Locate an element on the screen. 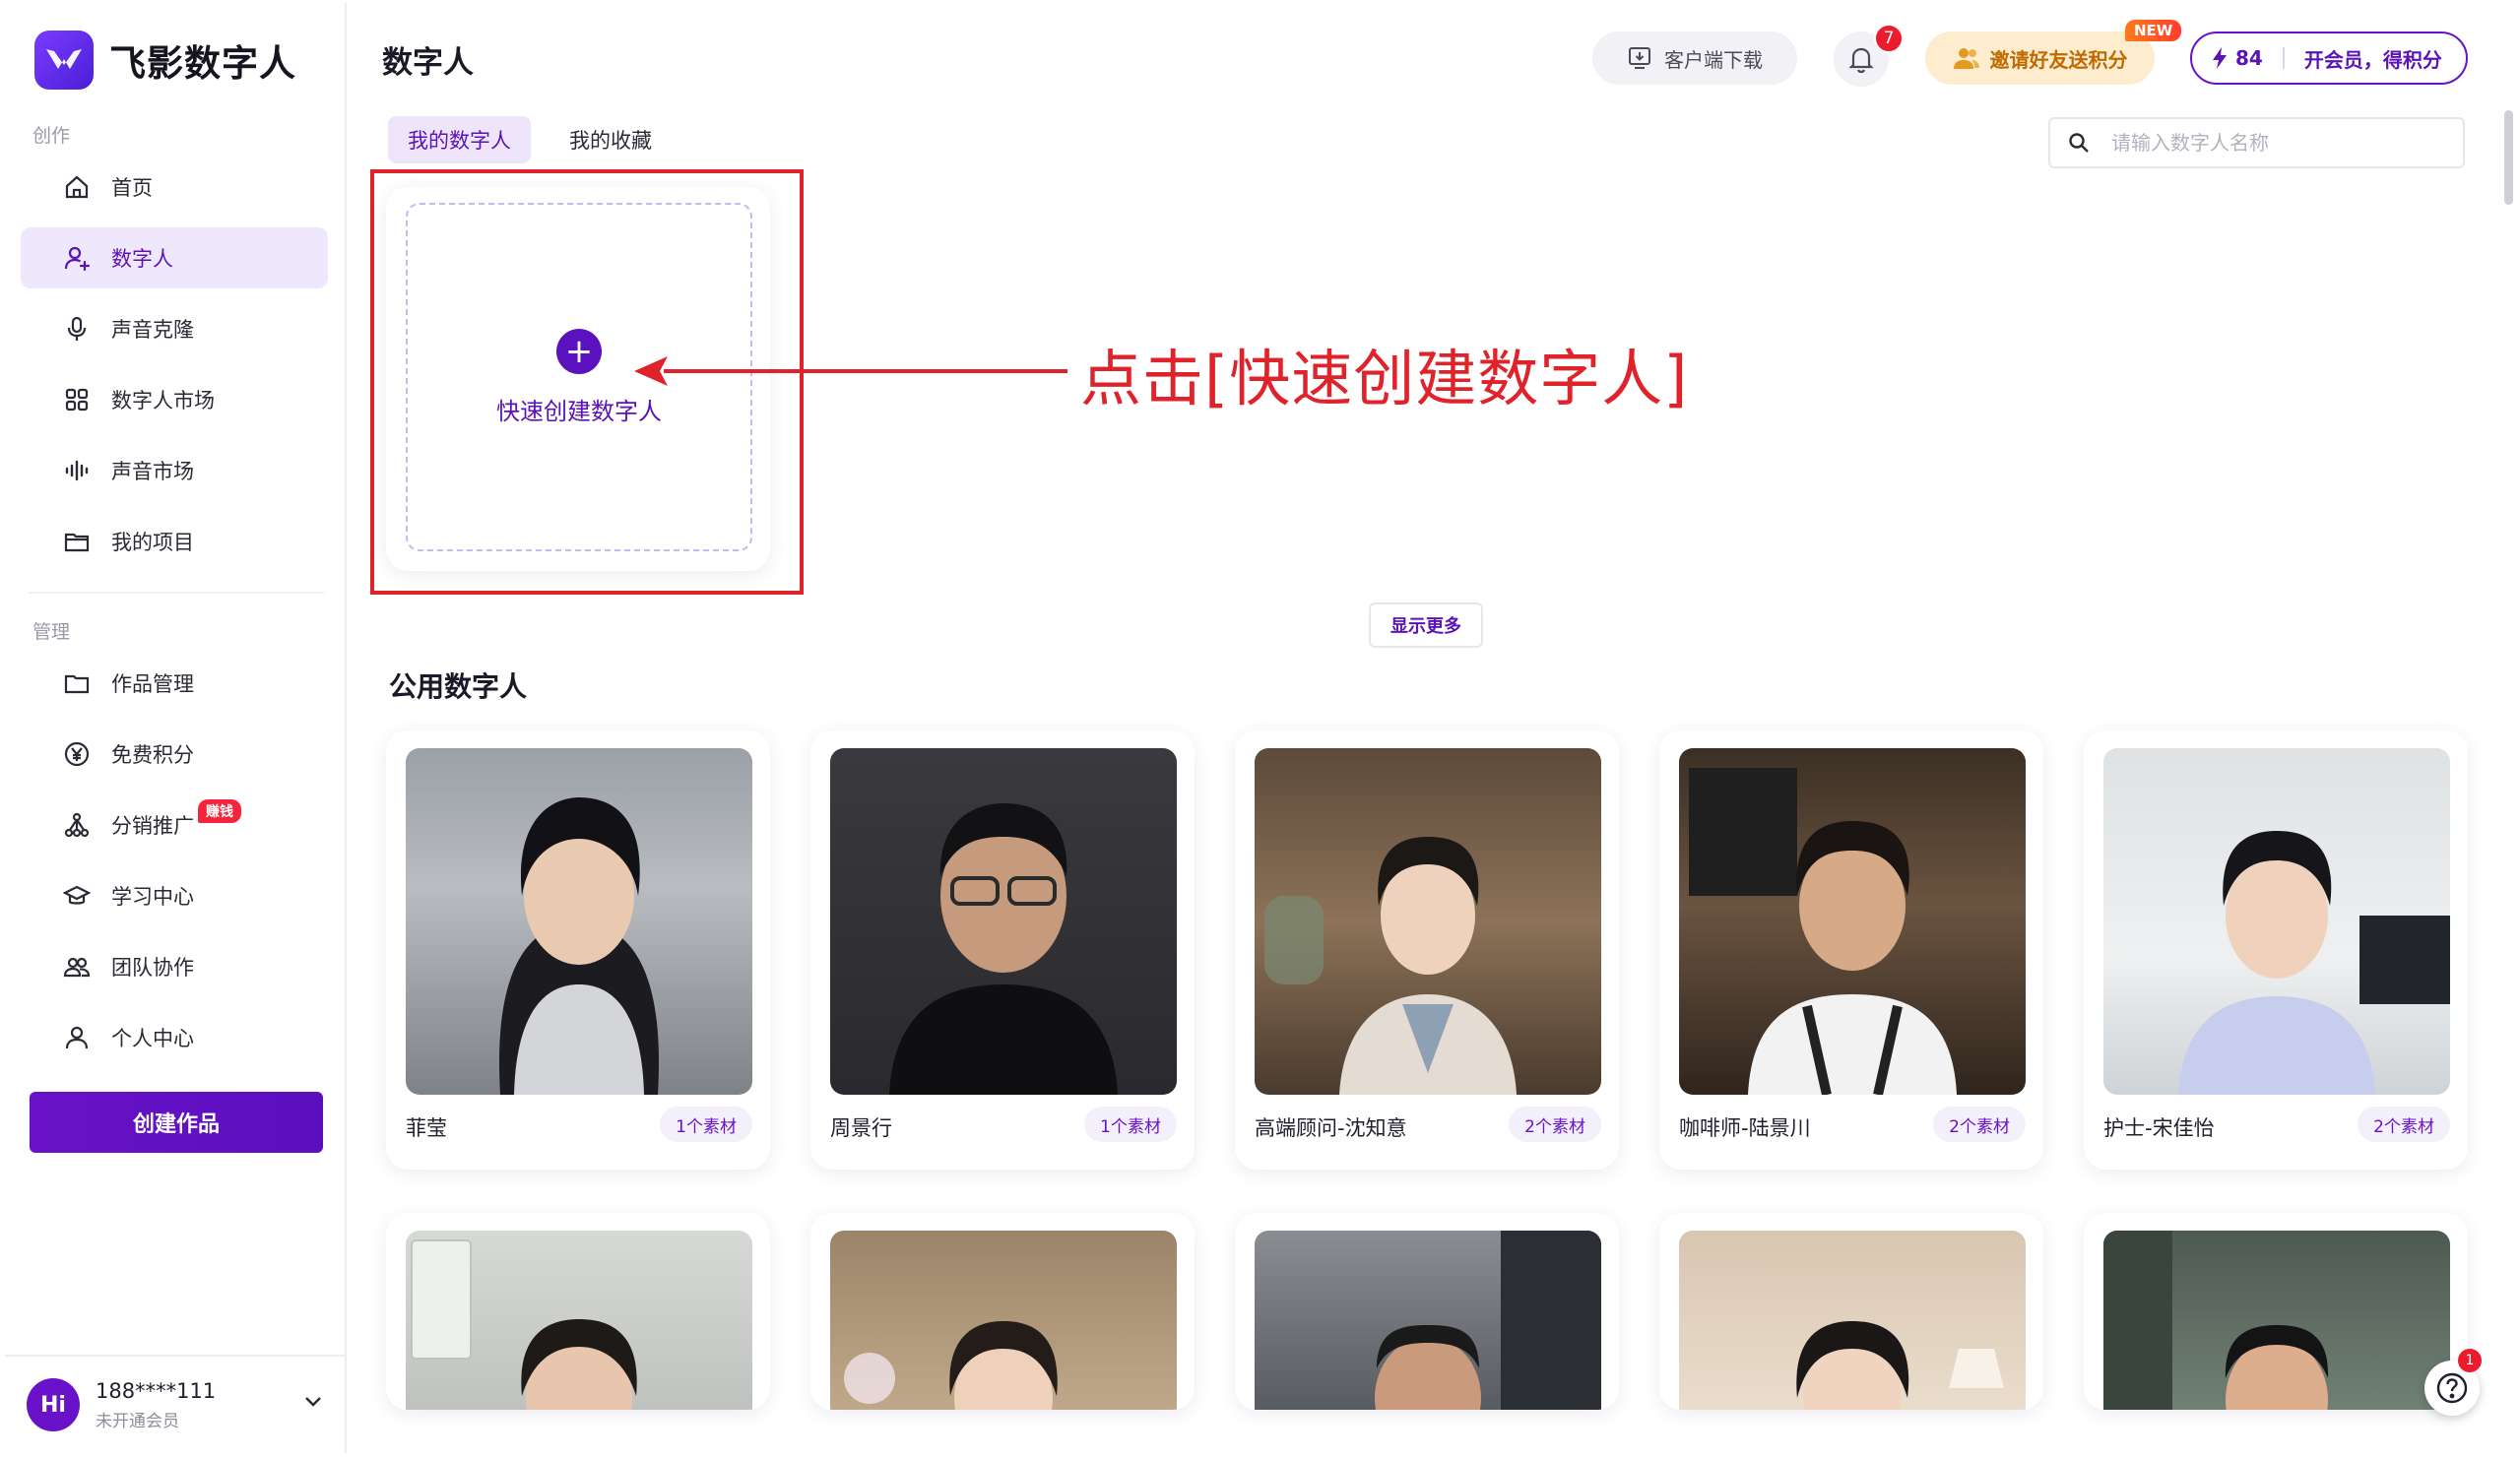 The image size is (2520, 1458). sidebar-item-voice-market: 声音市场 is located at coordinates (174, 470).